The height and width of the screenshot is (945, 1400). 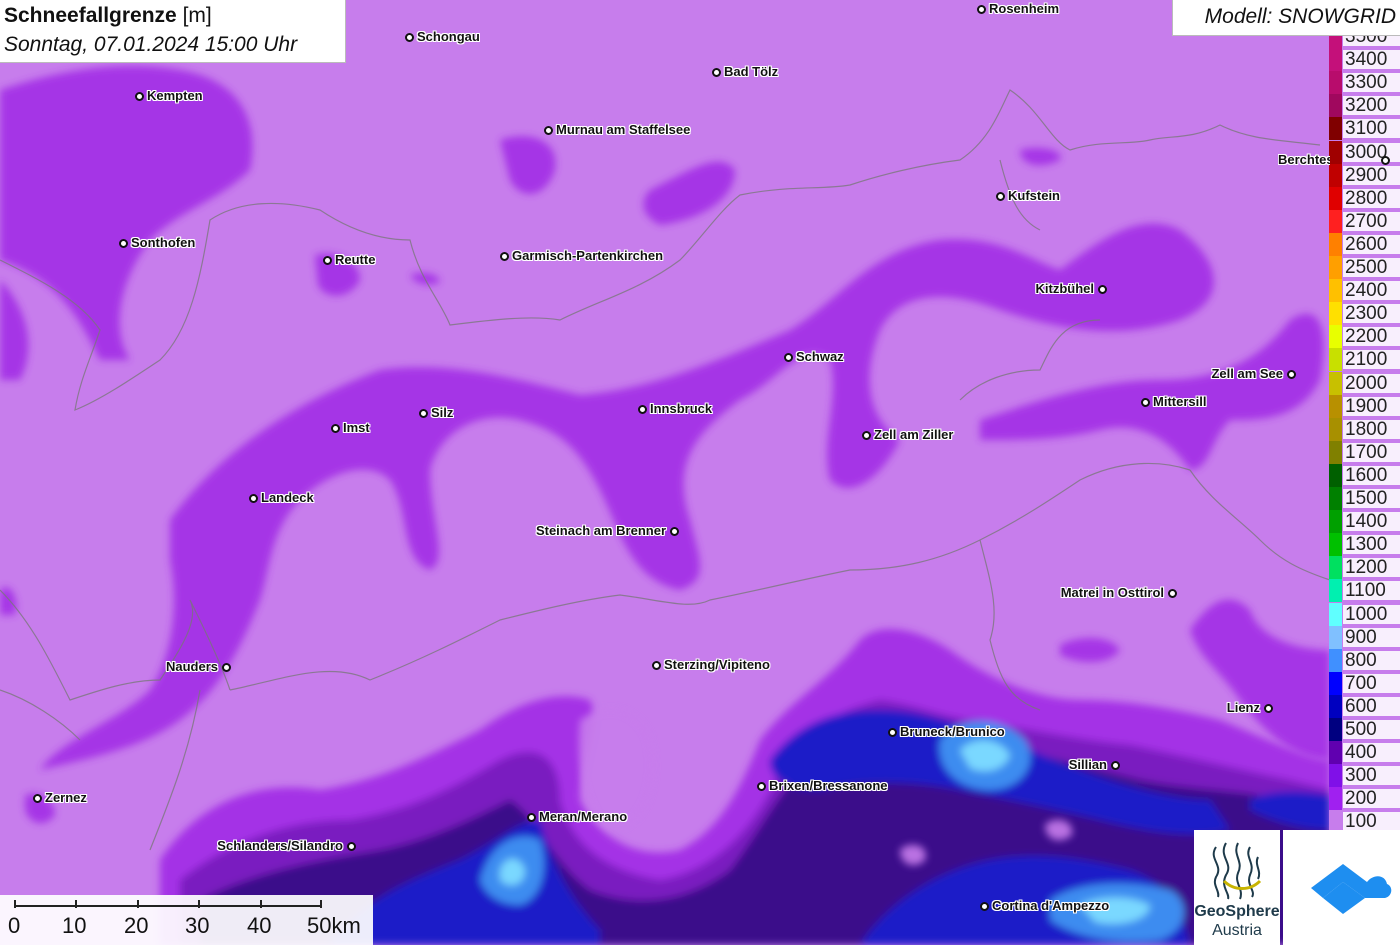 What do you see at coordinates (1364, 475) in the screenshot?
I see `legend-entry: 1600` at bounding box center [1364, 475].